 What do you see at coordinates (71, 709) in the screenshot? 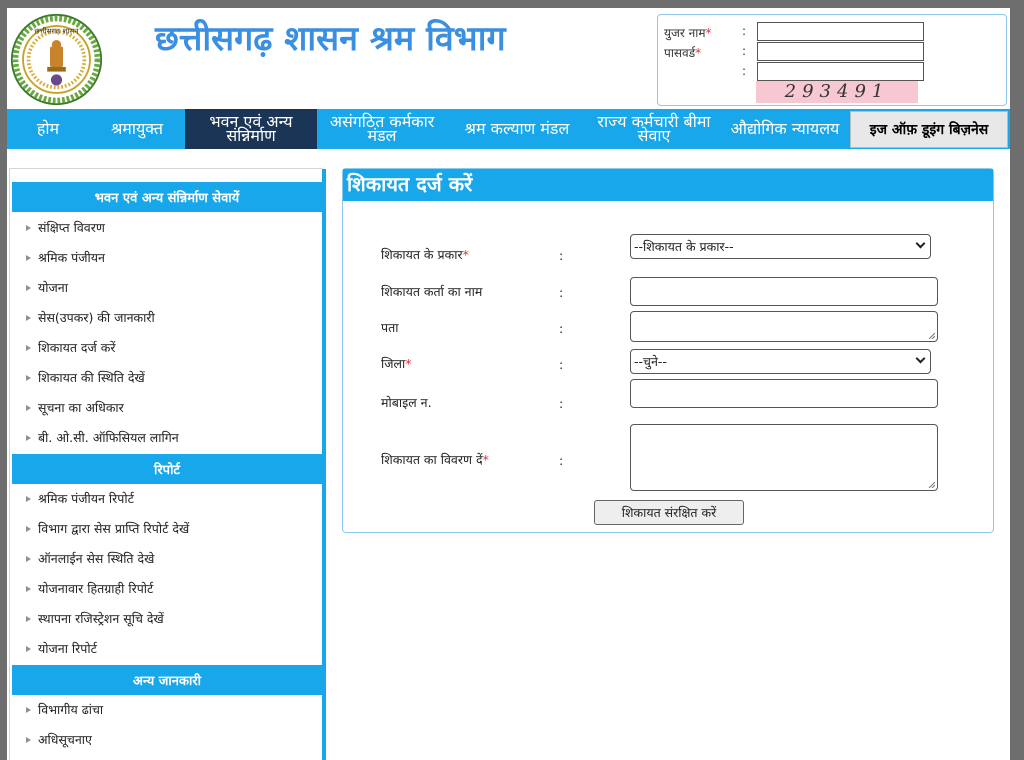
I see `sidebar-item-label: विभागीय ढांचा` at bounding box center [71, 709].